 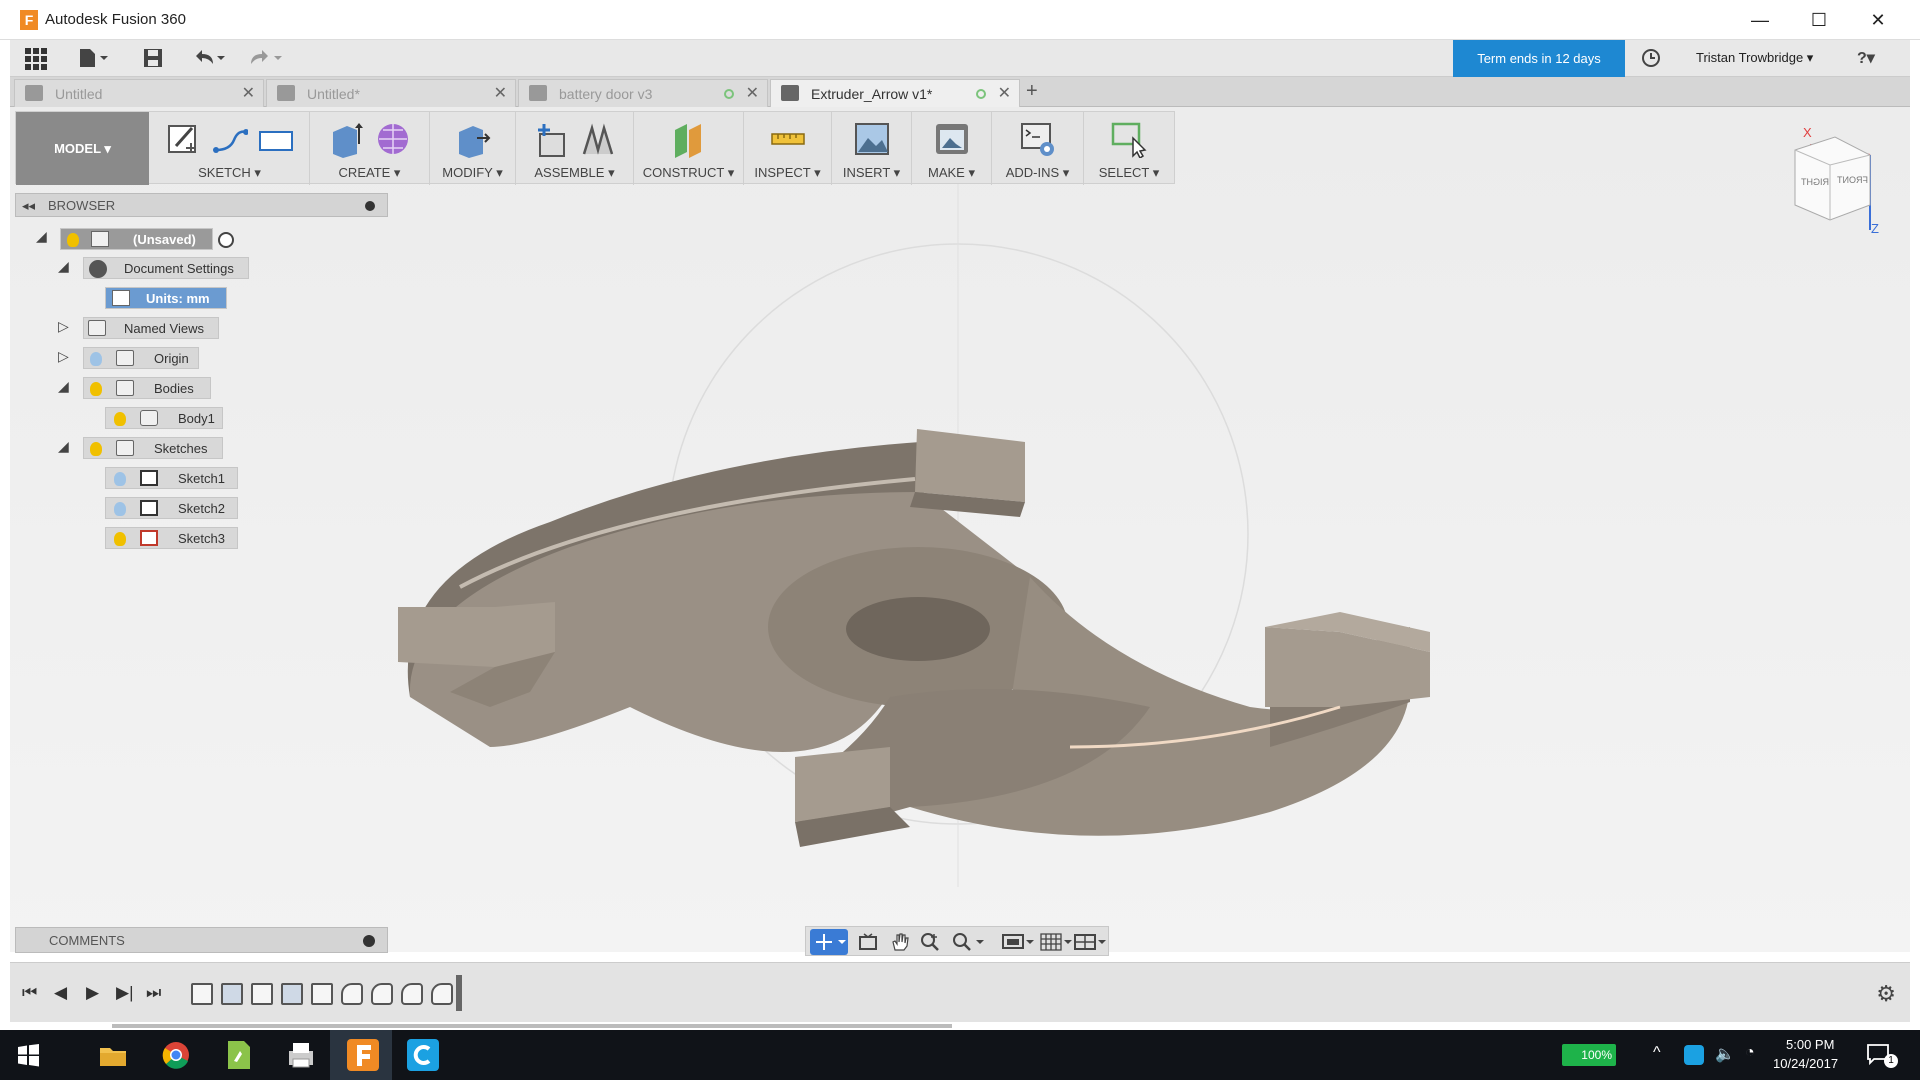 What do you see at coordinates (1878, 20) in the screenshot?
I see `close-button: ✕` at bounding box center [1878, 20].